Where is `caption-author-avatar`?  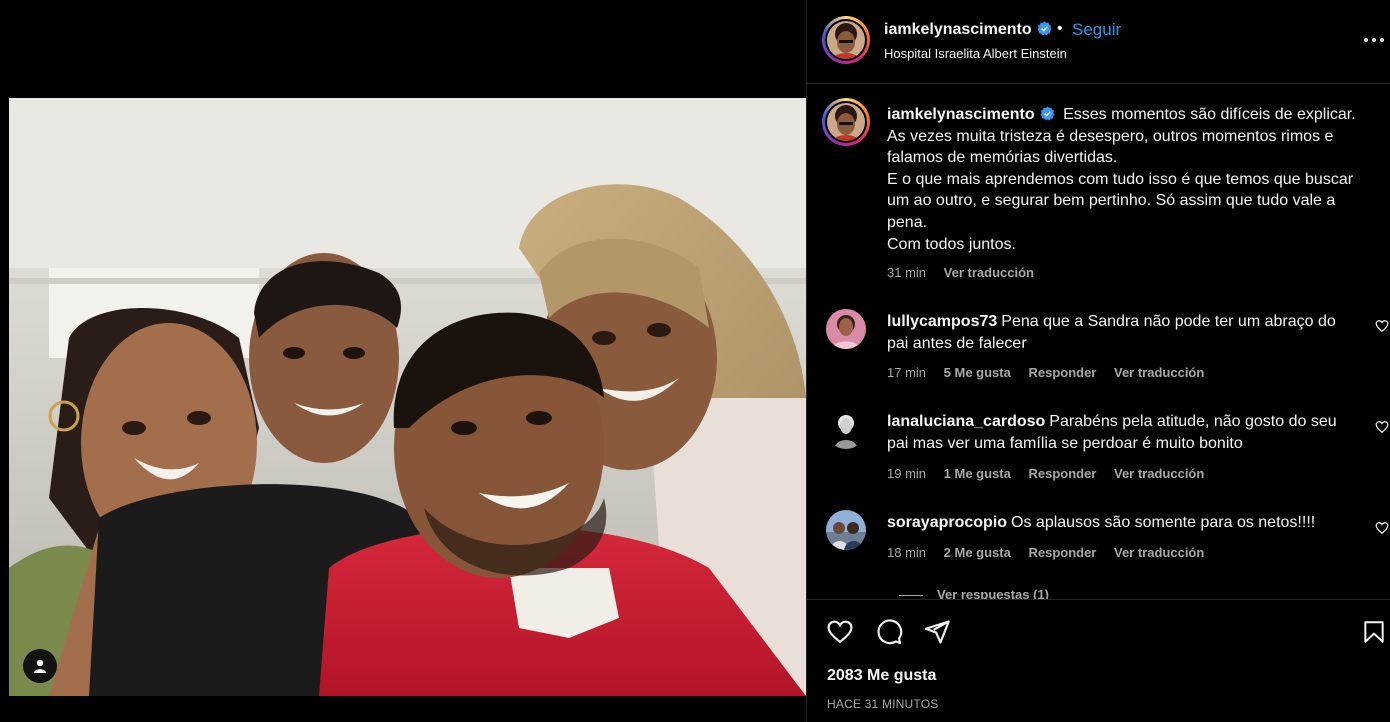
caption-author-avatar is located at coordinates (846, 122).